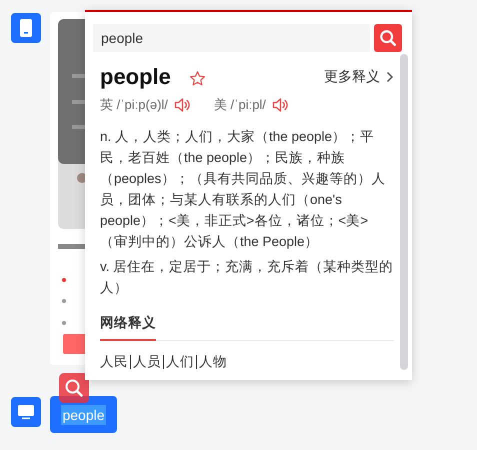 The image size is (477, 450). I want to click on web-meaning: 人民, so click(114, 362).